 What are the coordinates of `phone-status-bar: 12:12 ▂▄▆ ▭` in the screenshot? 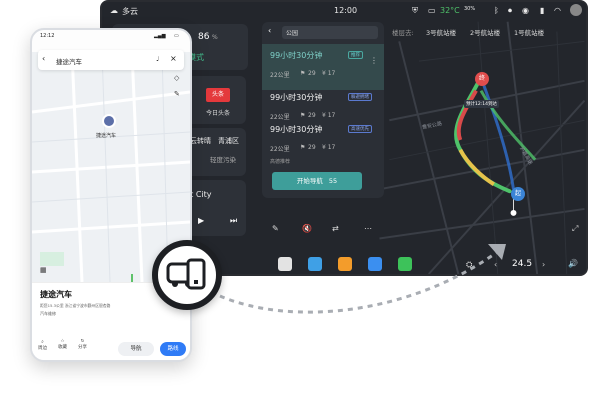 It's located at (111, 36).